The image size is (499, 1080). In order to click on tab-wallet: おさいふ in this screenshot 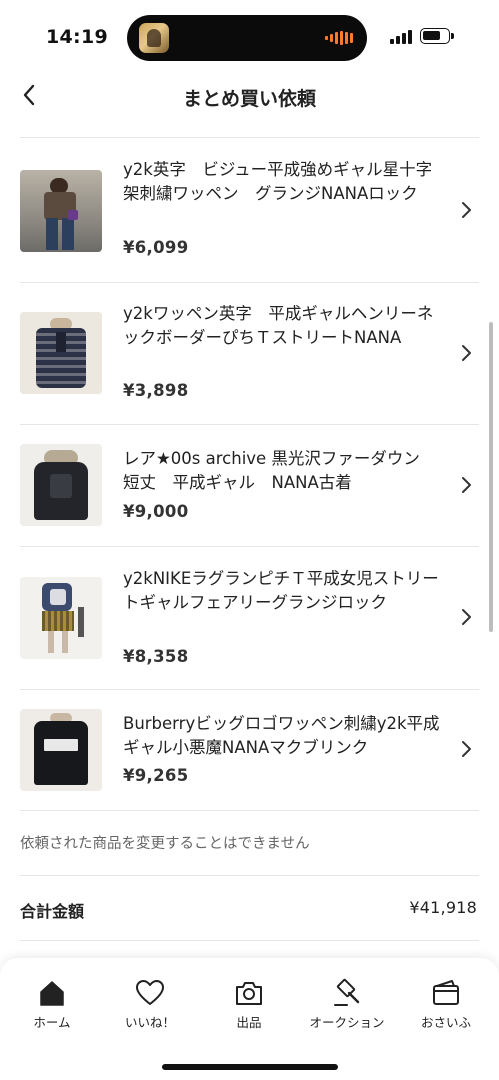, I will do `click(446, 1006)`.